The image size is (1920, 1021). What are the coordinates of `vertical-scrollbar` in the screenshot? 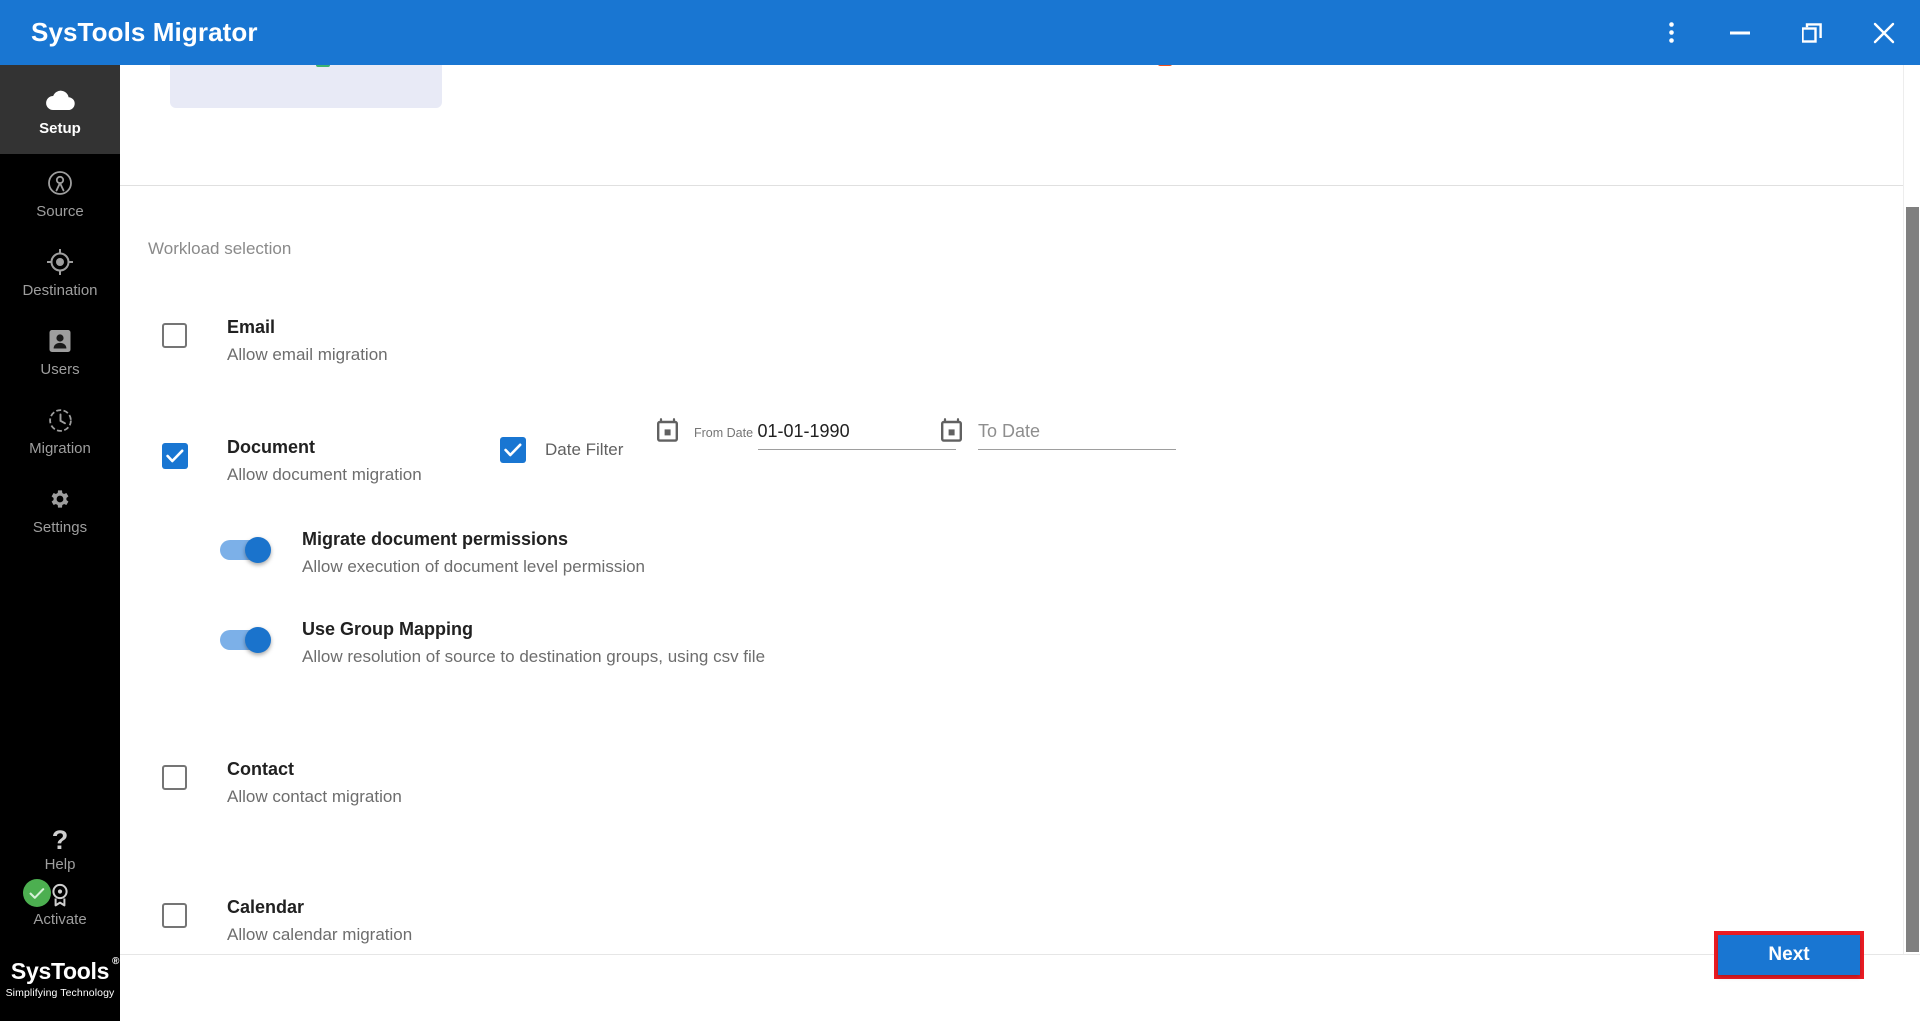 It's located at (1911, 509).